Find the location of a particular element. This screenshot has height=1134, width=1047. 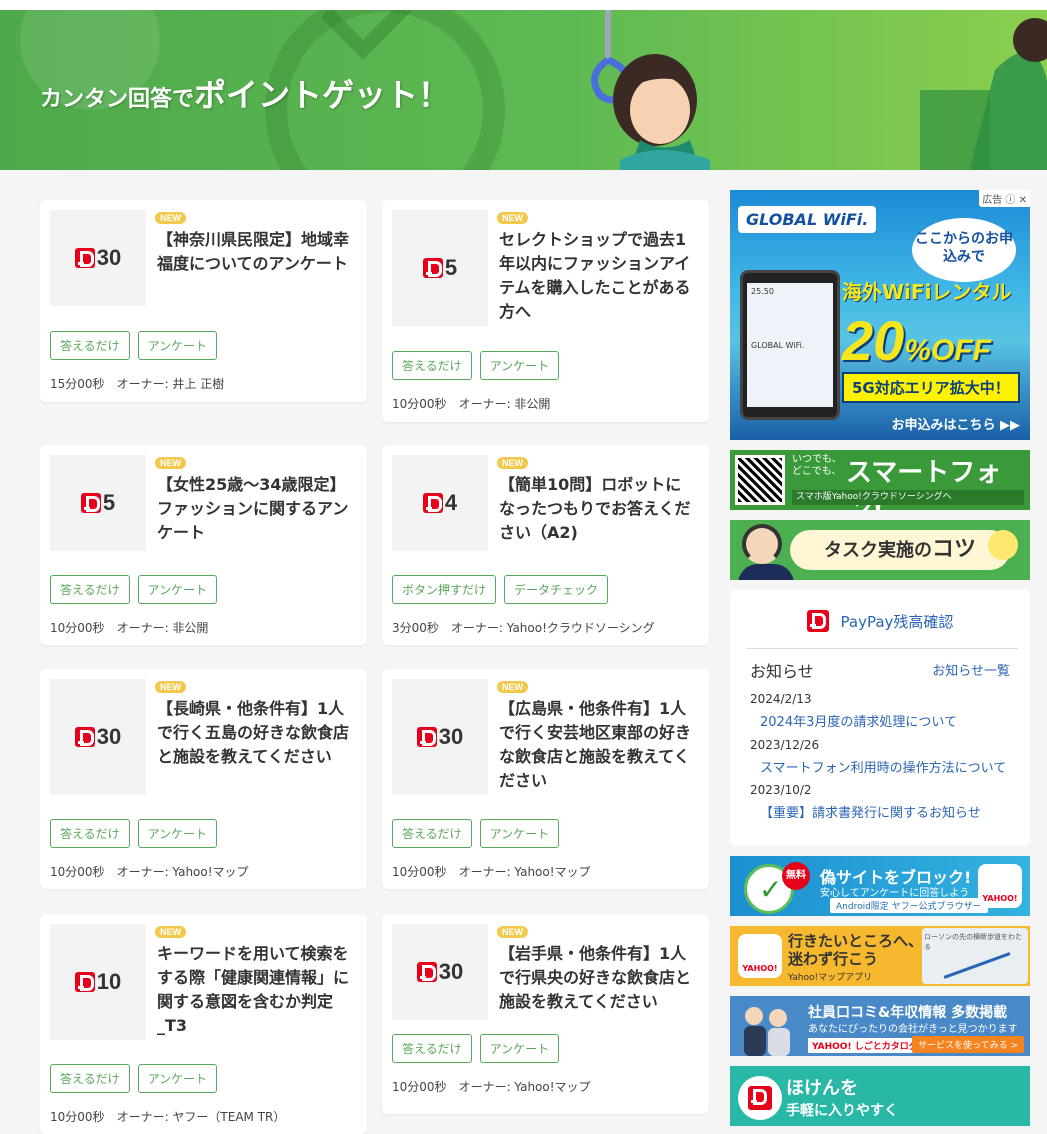

phone-speed: 25.50 is located at coordinates (762, 291).